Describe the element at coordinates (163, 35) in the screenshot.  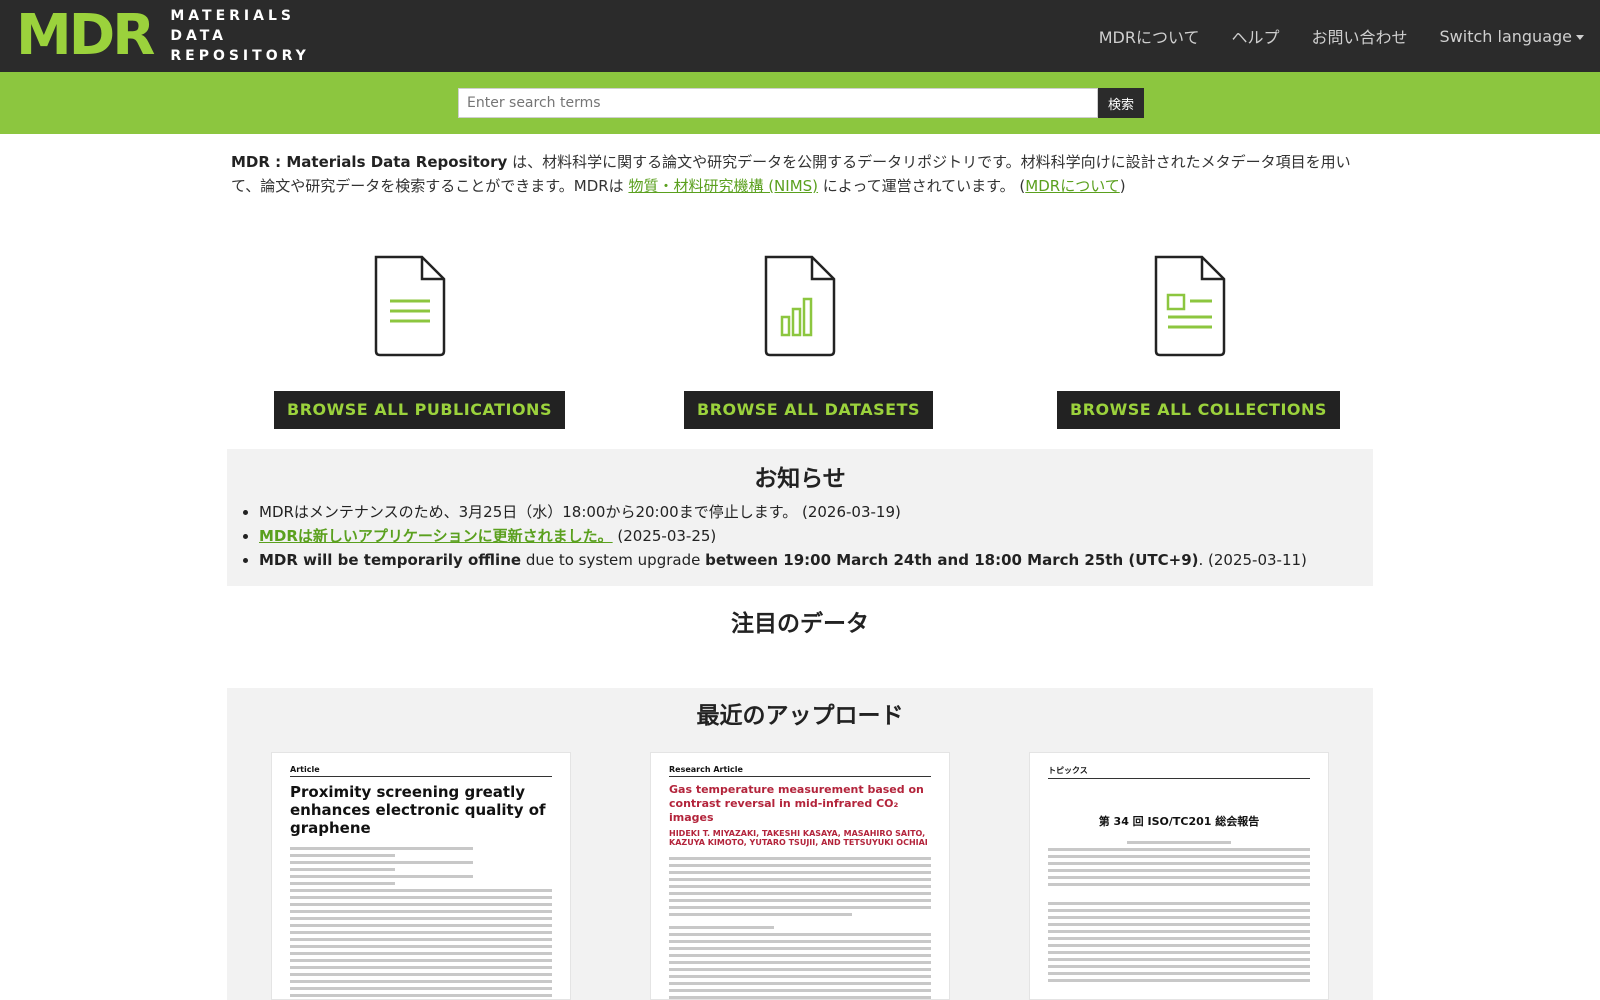
I see `mdr-logo: MDR MATERIALS DATA REPOSITORY` at that location.